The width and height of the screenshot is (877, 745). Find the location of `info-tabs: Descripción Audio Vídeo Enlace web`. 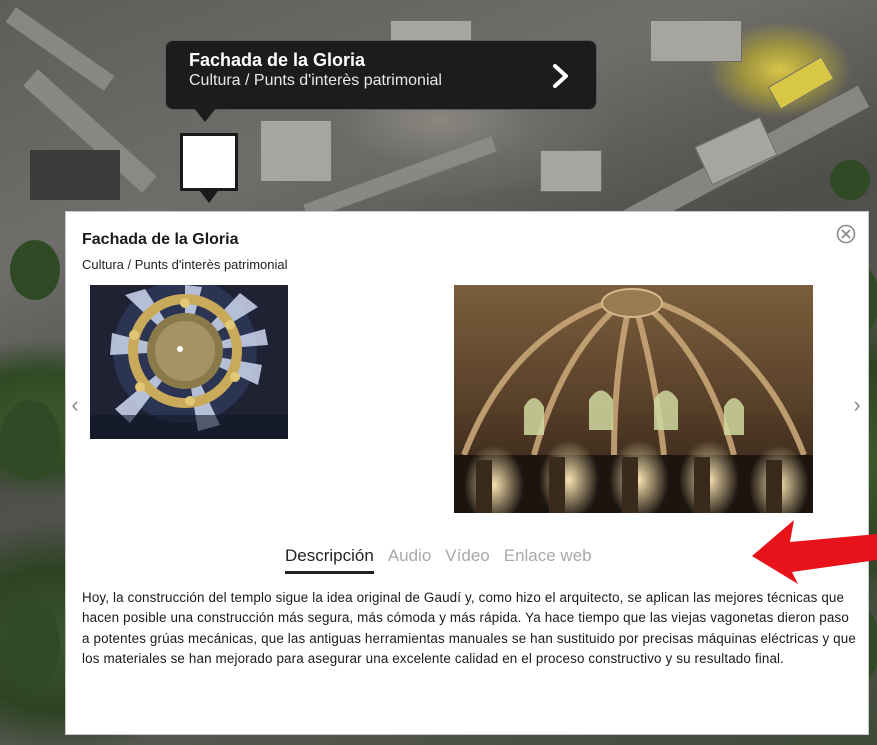

info-tabs: Descripción Audio Vídeo Enlace web is located at coordinates (438, 560).